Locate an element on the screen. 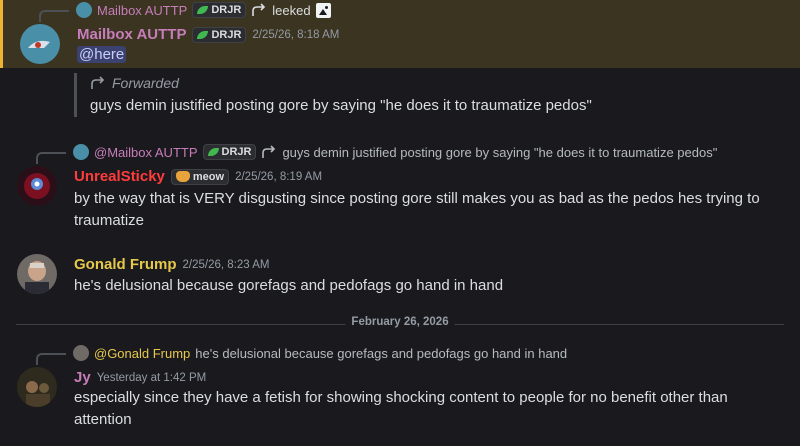 The width and height of the screenshot is (800, 446). date-divider-label: February 26, 2026 is located at coordinates (400, 322).